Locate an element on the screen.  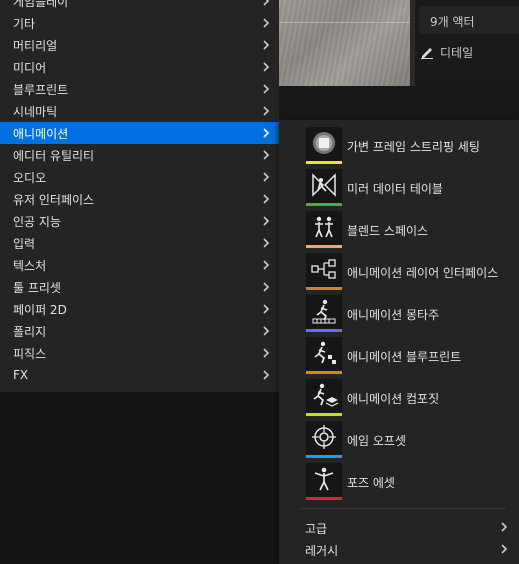
anim-blueprint-icon is located at coordinates (325, 352).